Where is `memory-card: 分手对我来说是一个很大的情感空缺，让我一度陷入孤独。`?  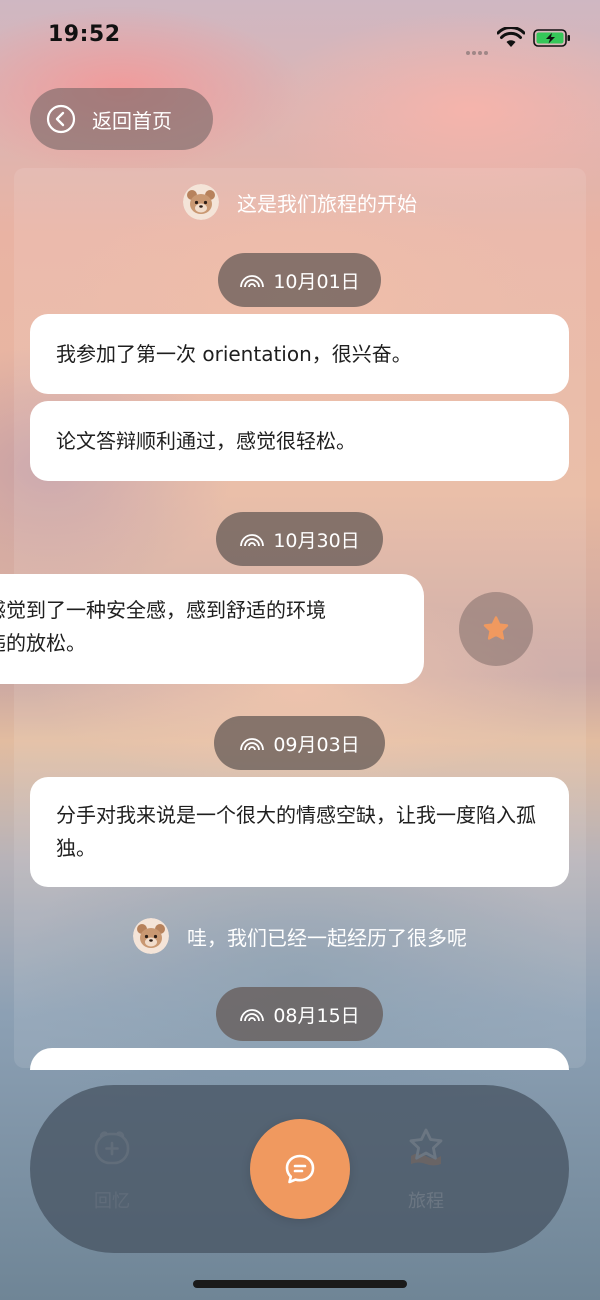 memory-card: 分手对我来说是一个很大的情感空缺，让我一度陷入孤独。 is located at coordinates (299, 832).